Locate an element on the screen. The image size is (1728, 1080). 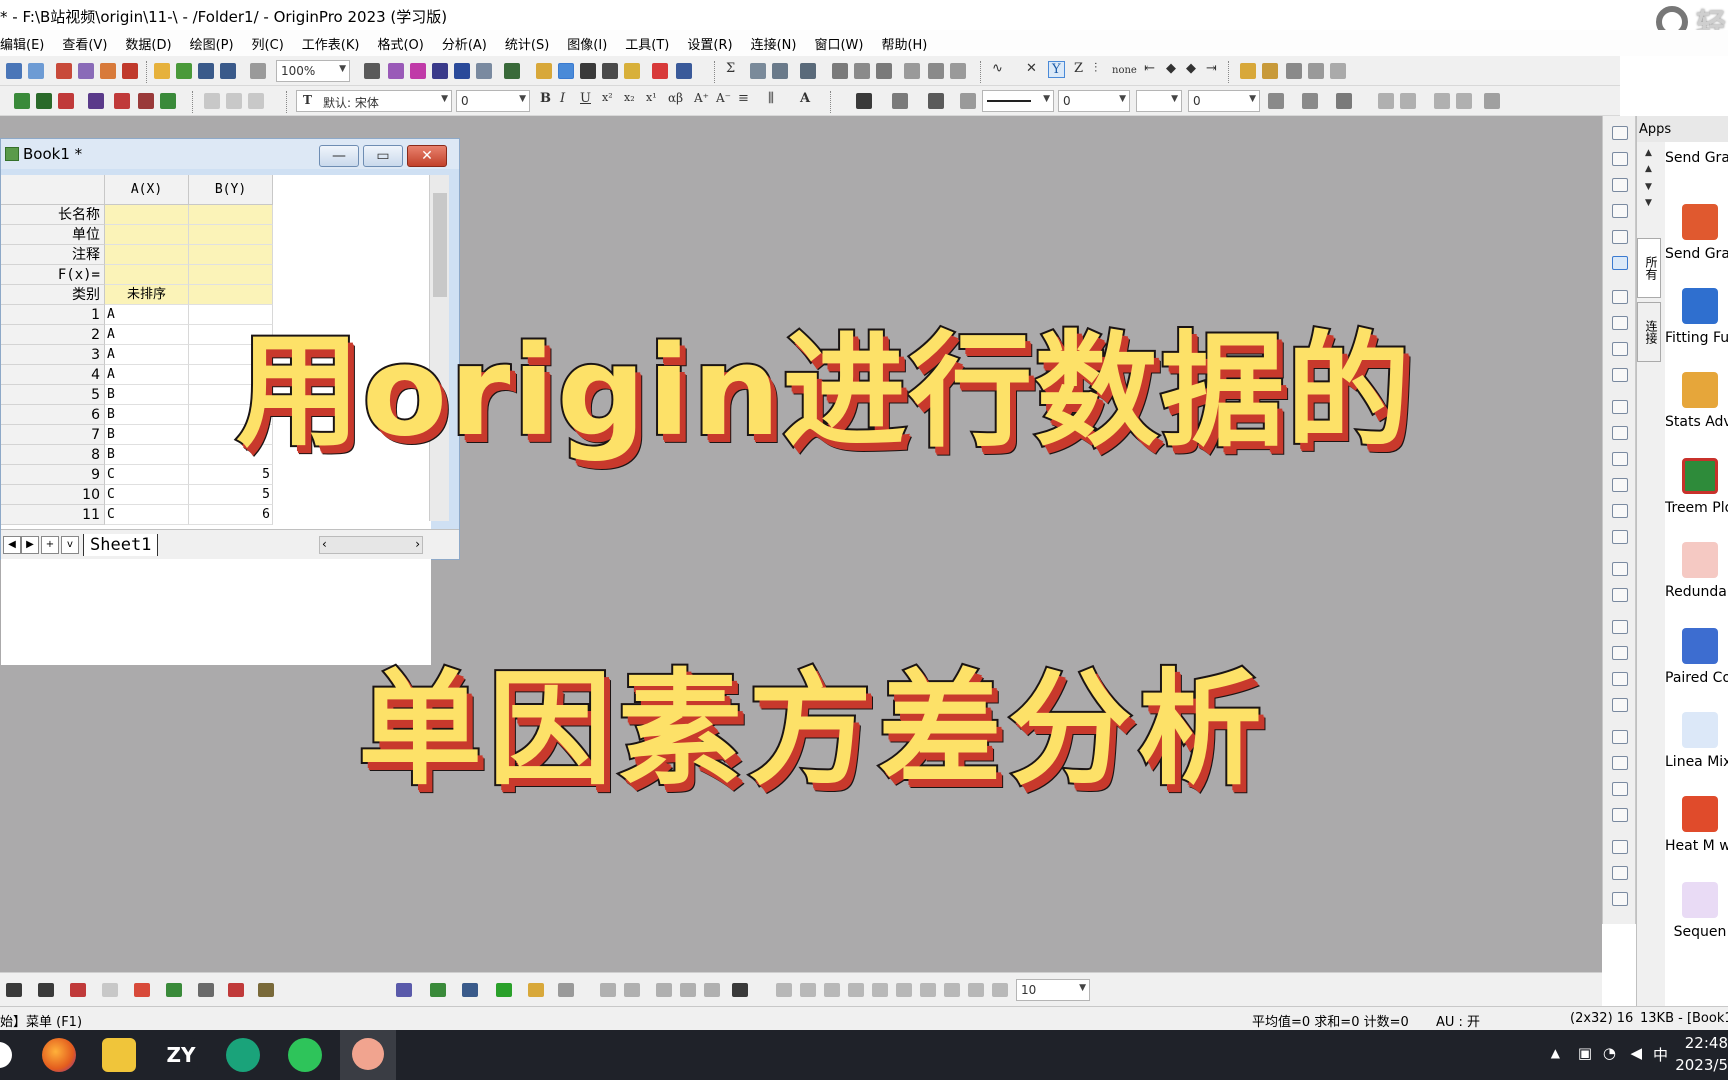
sigma-icon: Σ is located at coordinates (730, 68).